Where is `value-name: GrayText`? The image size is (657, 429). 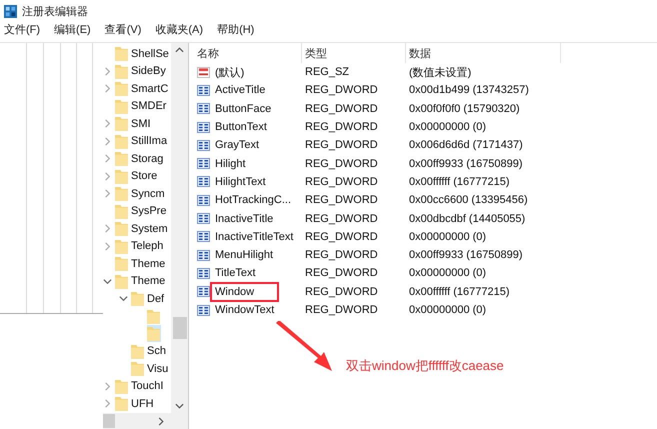 value-name: GrayText is located at coordinates (237, 145).